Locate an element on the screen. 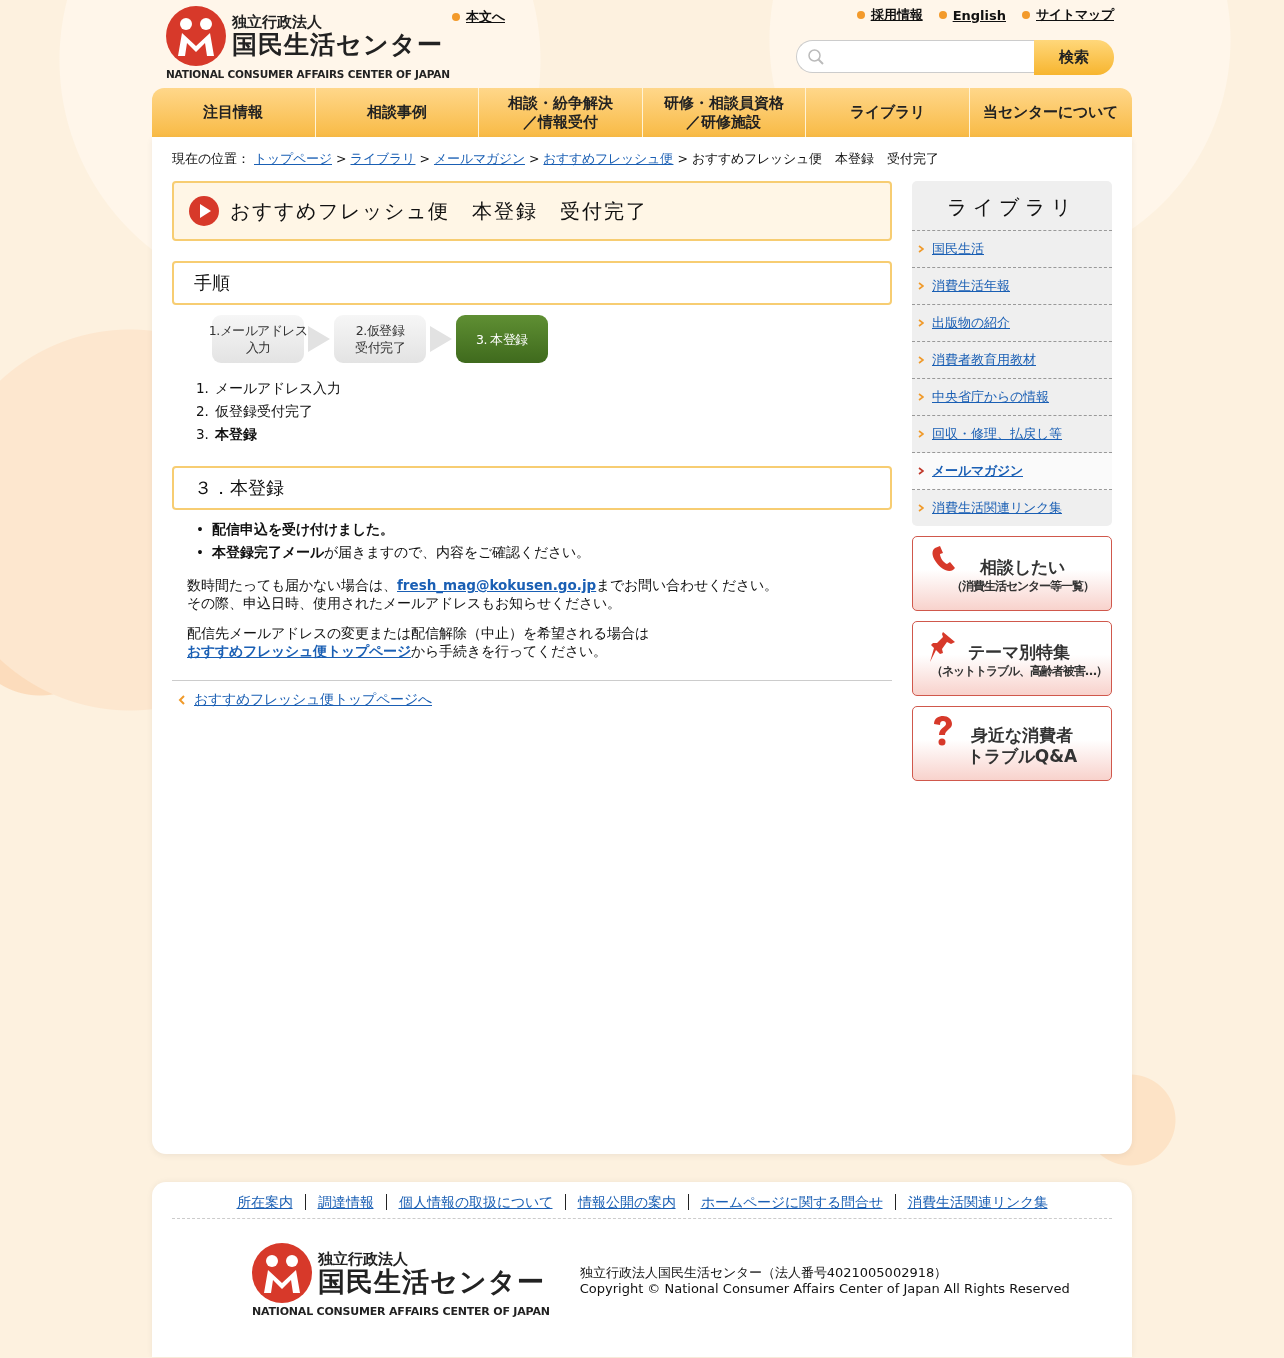 This screenshot has width=1284, height=1358. organization-info: 独立行政法人国民生活センター（法人番号4021005002918） is located at coordinates (764, 1272).